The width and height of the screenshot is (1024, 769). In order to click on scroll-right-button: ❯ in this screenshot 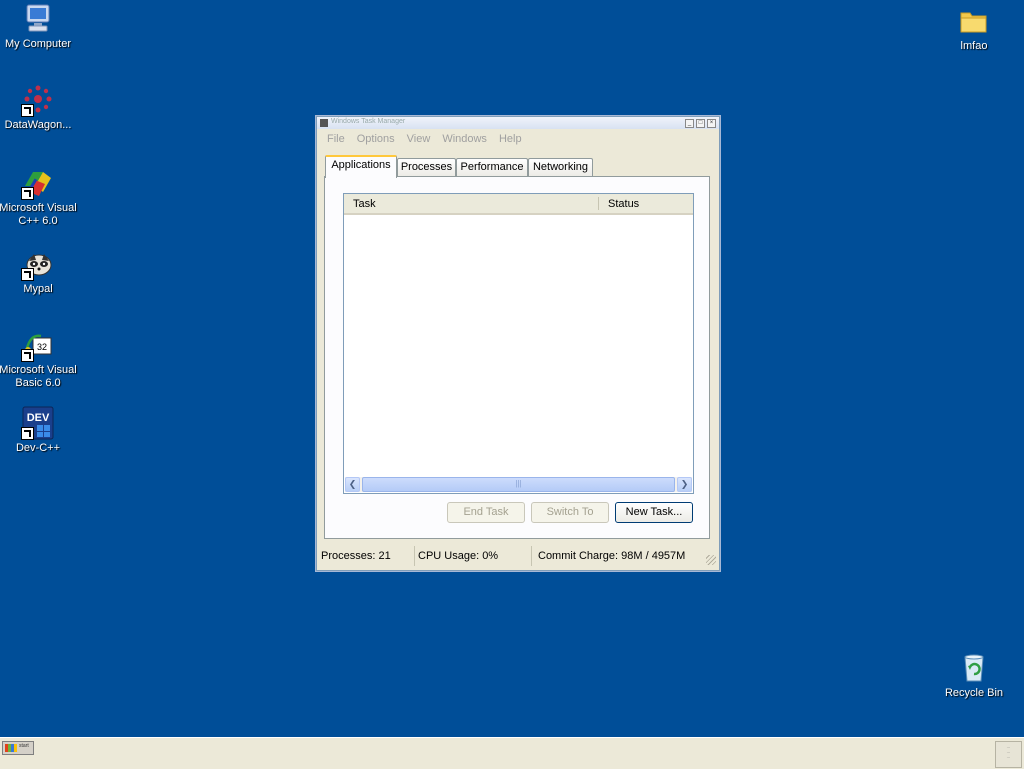, I will do `click(684, 484)`.